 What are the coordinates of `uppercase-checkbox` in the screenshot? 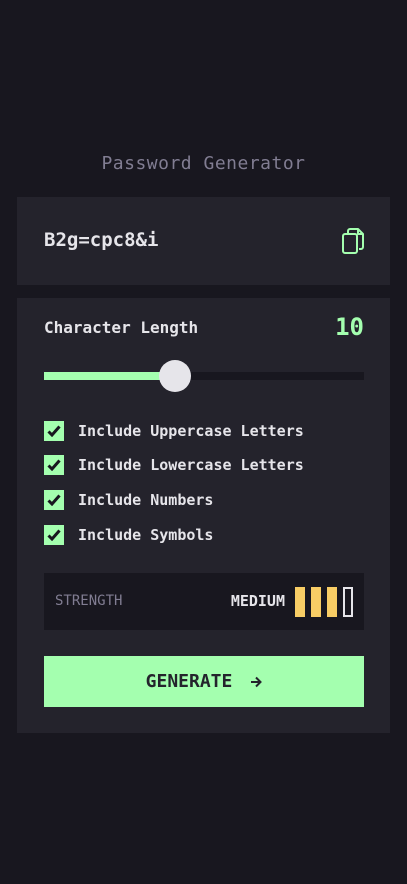 It's located at (54, 431).